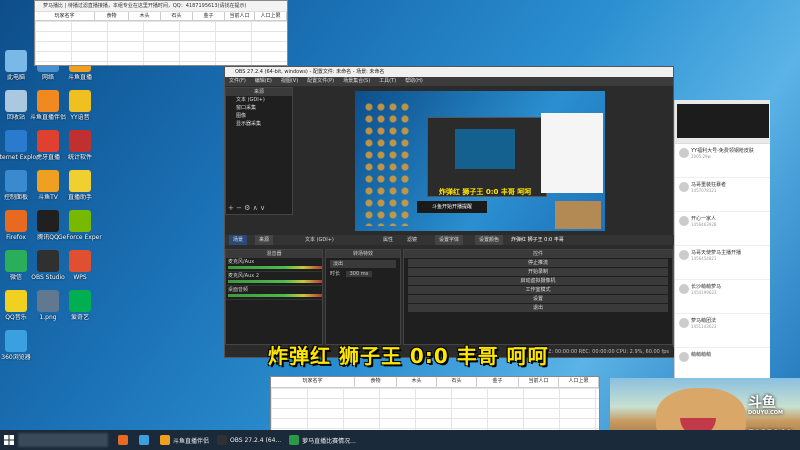 Image resolution: width=800 pixels, height=450 pixels. I want to click on chat-list-item: 长沙萌萌萝马 1454199623, so click(722, 297).